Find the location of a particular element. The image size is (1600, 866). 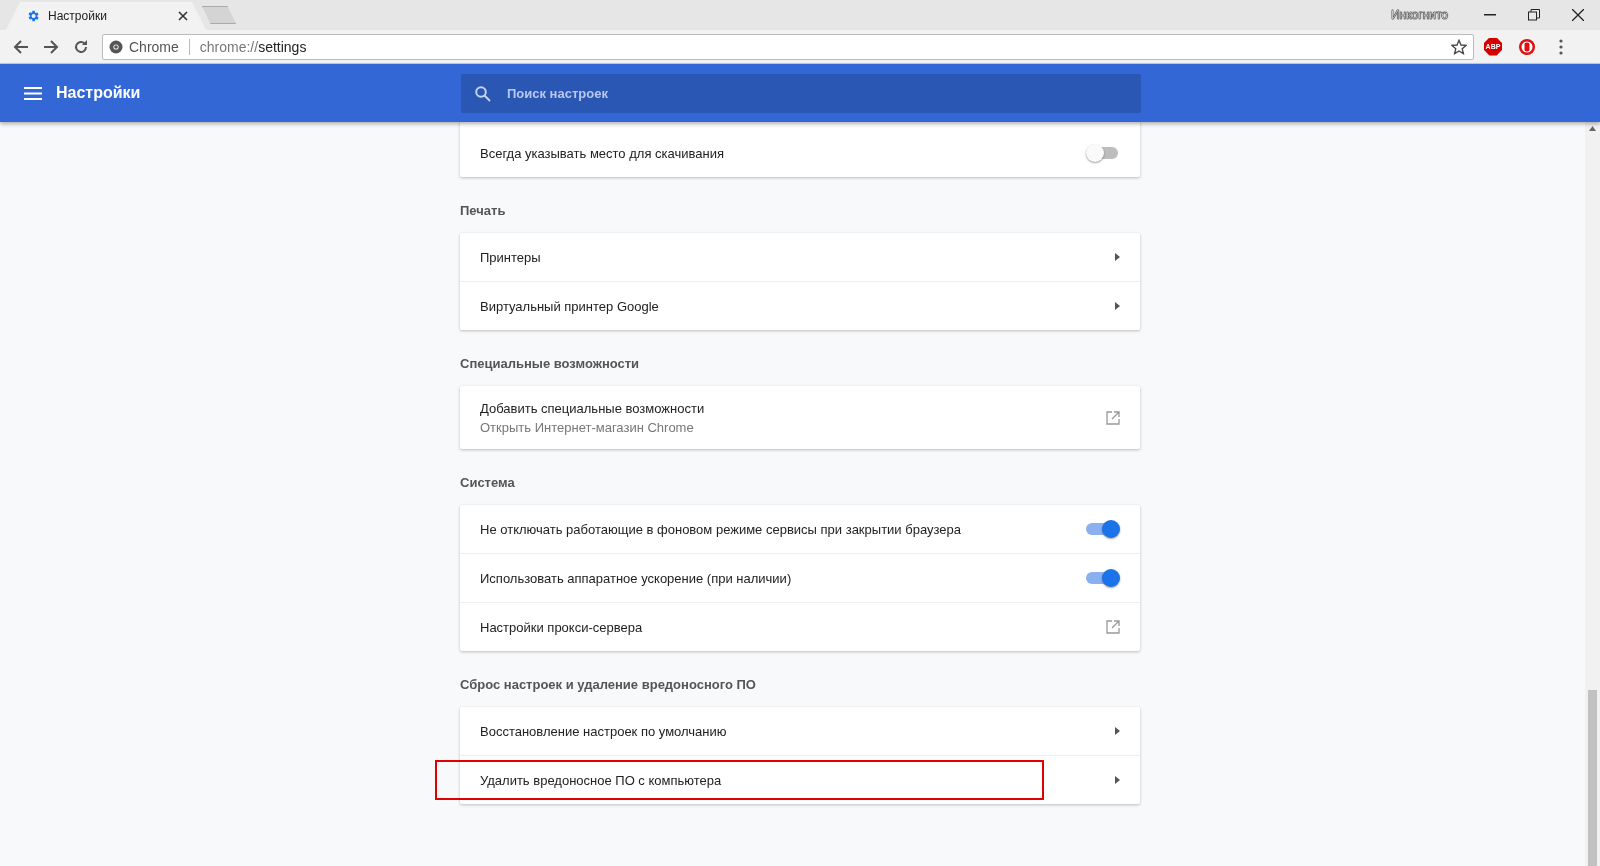

settings-row: Виртуальный принтер Google is located at coordinates (800, 305).